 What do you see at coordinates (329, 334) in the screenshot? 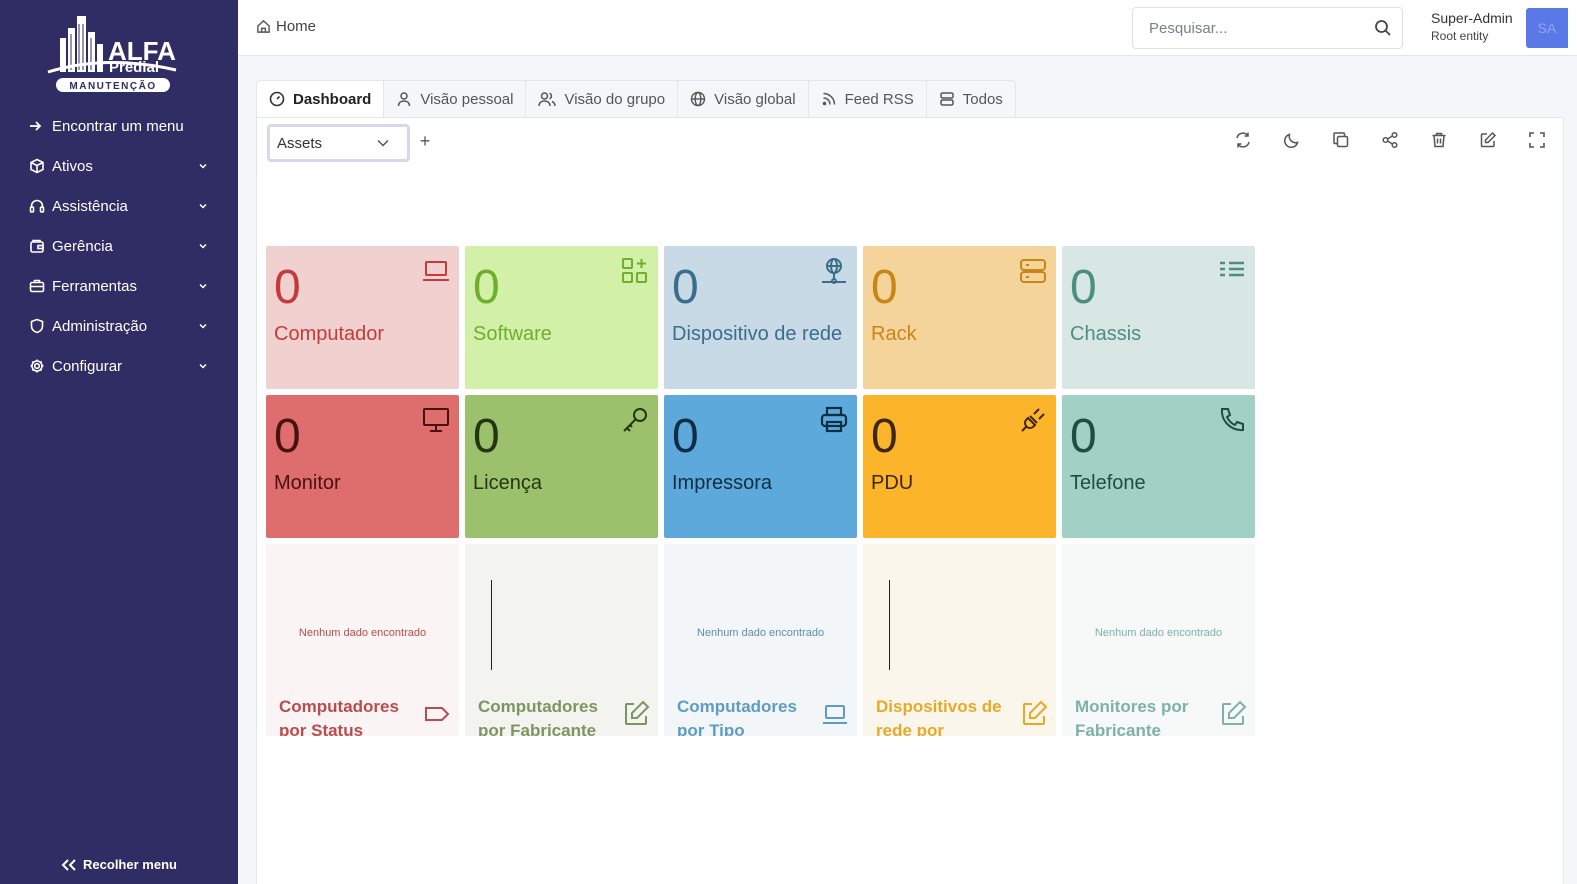
I see `card-label: Computador` at bounding box center [329, 334].